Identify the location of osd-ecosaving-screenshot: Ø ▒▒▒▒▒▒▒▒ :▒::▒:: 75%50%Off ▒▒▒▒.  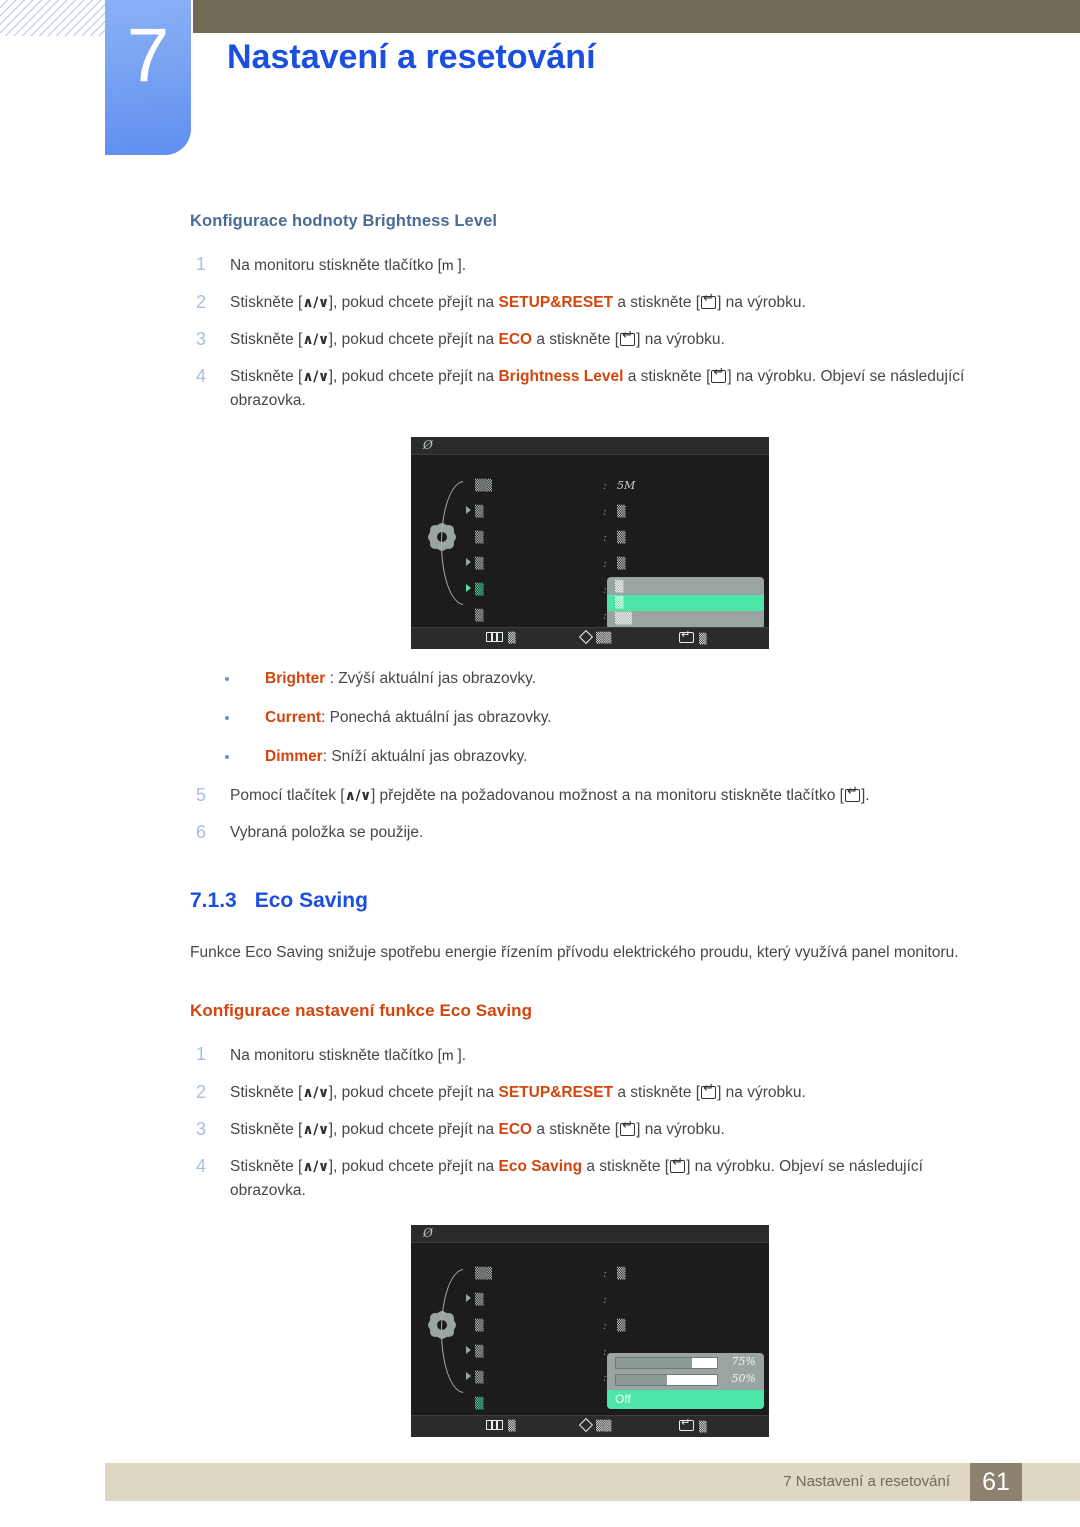
(590, 1331).